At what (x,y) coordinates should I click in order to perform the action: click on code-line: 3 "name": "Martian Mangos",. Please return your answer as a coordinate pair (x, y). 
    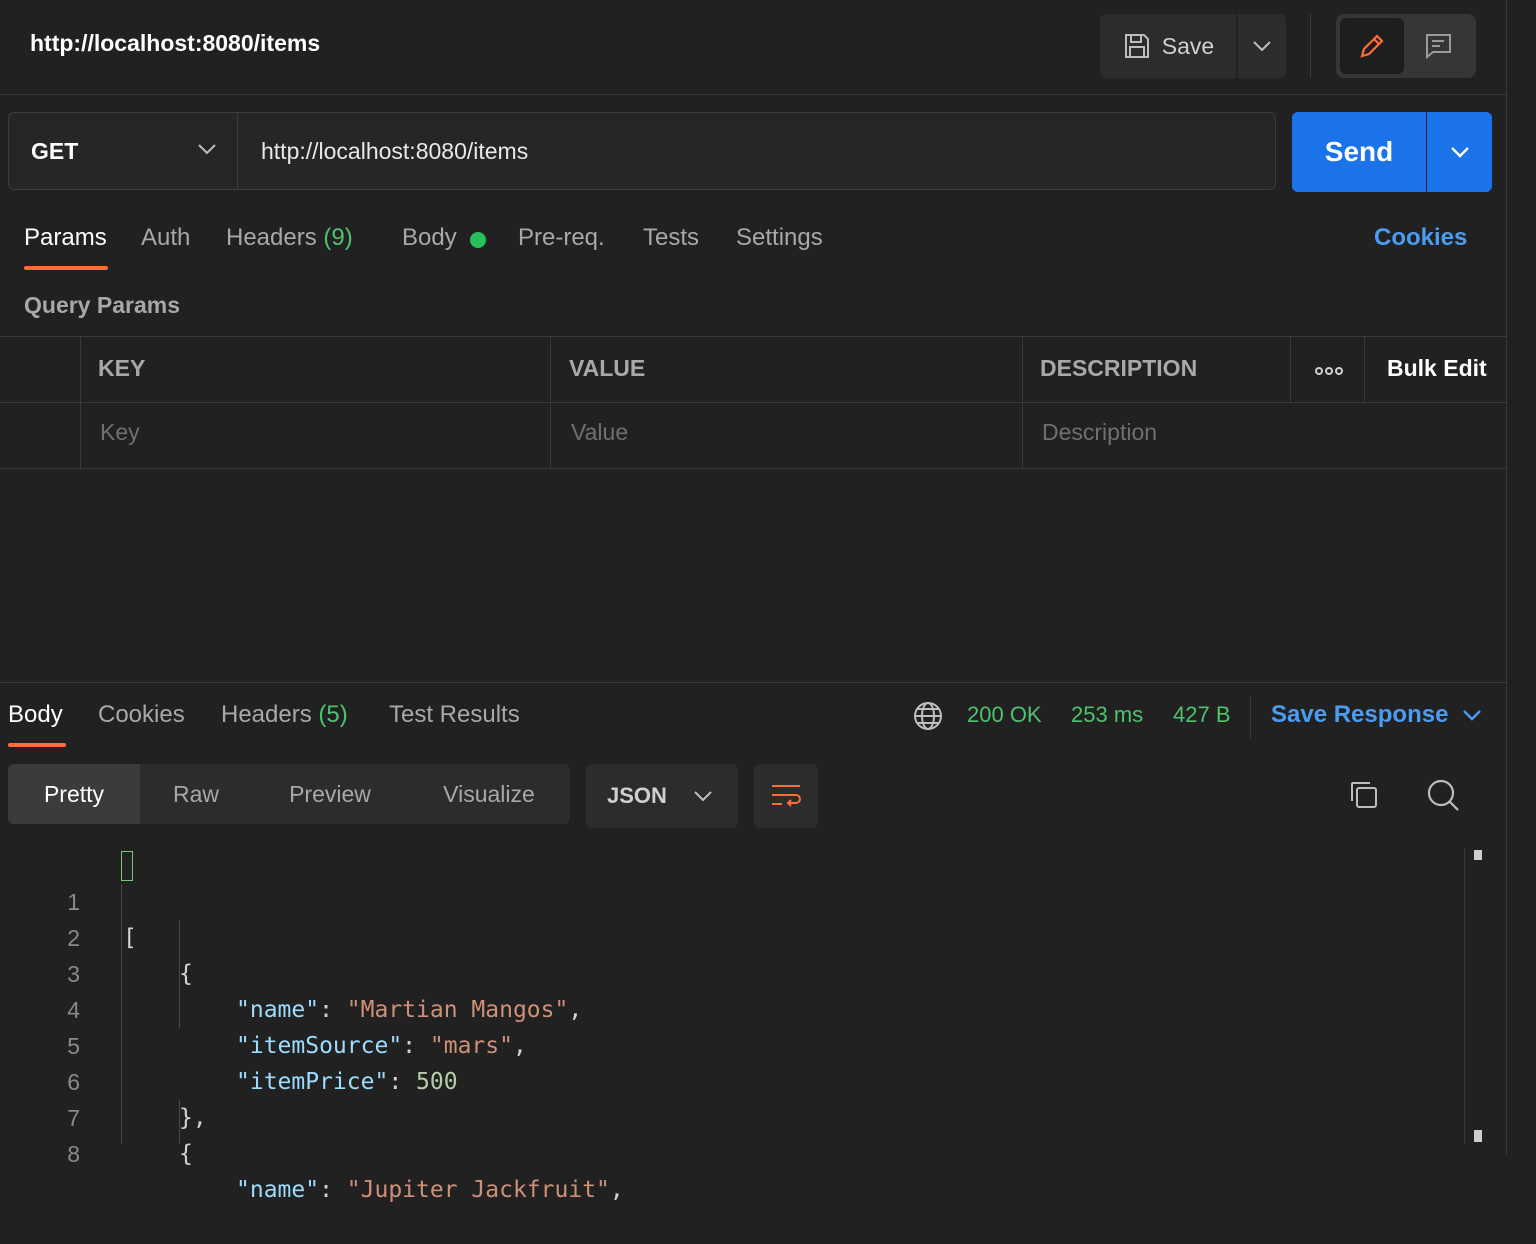
    Looking at the image, I should click on (730, 971).